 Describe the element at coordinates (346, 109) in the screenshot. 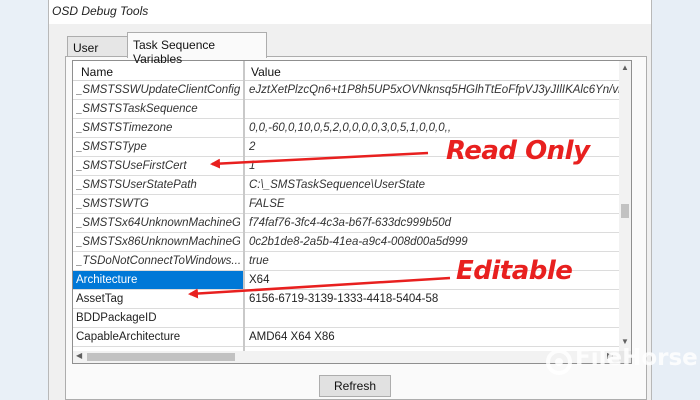

I see `table-row: _SMSTSTaskSequence` at that location.